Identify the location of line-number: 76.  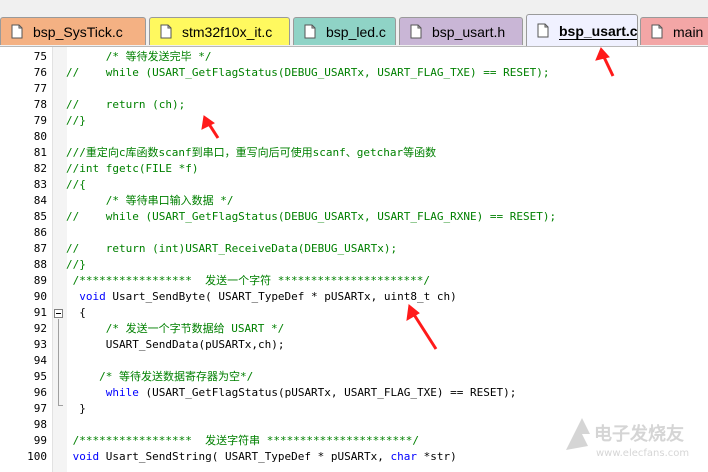
(40, 72).